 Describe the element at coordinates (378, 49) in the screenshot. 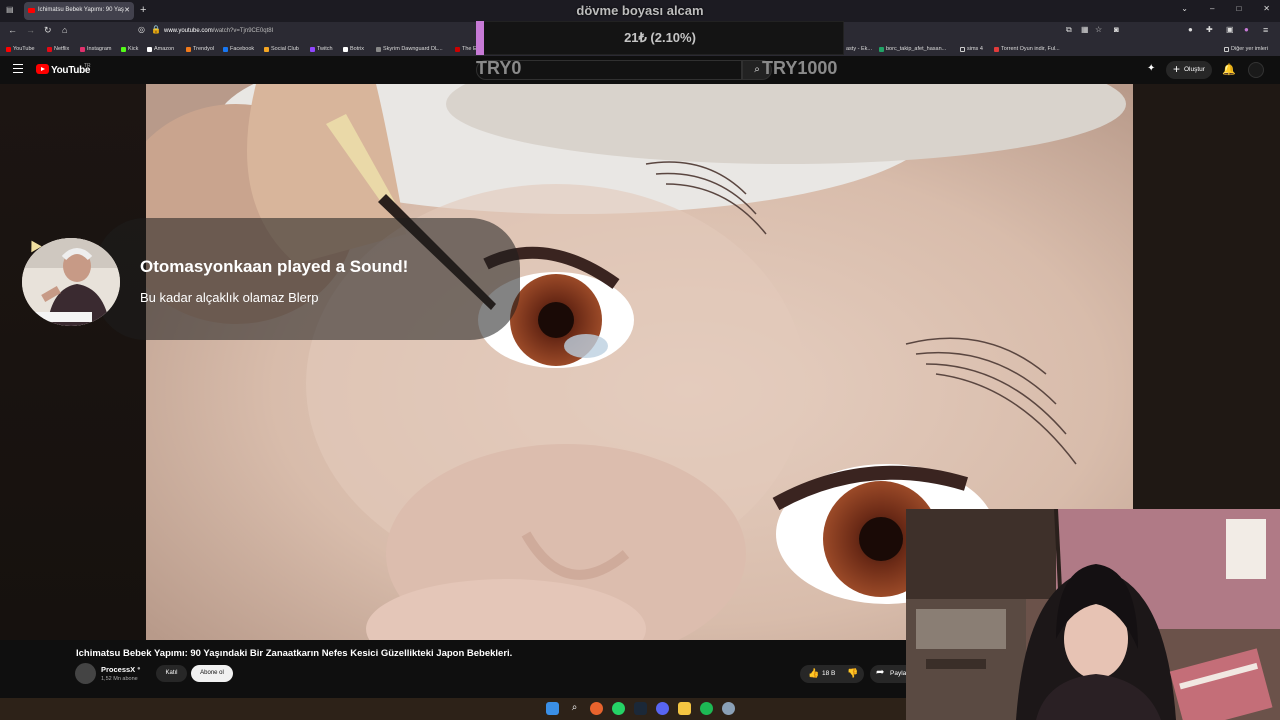

I see `skyrim-icon` at that location.